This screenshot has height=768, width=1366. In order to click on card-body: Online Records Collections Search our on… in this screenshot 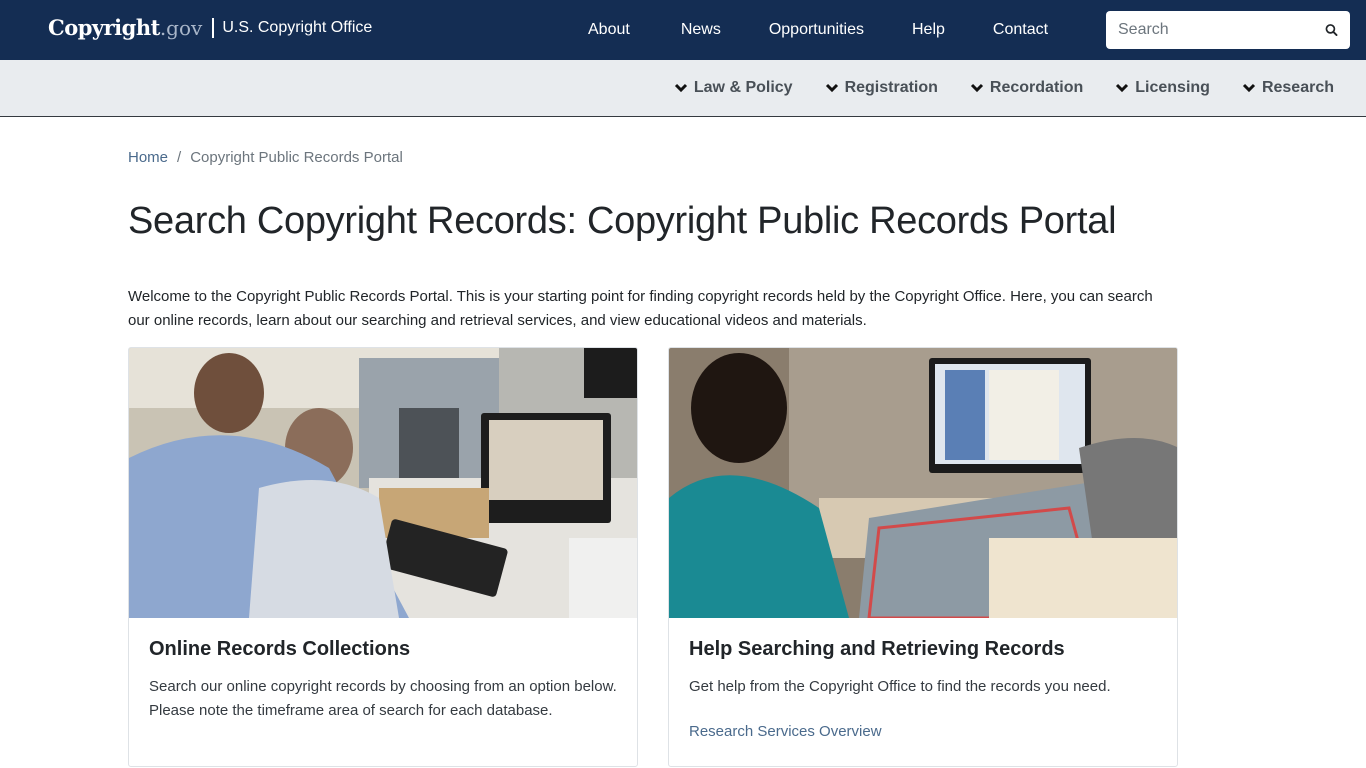, I will do `click(383, 680)`.